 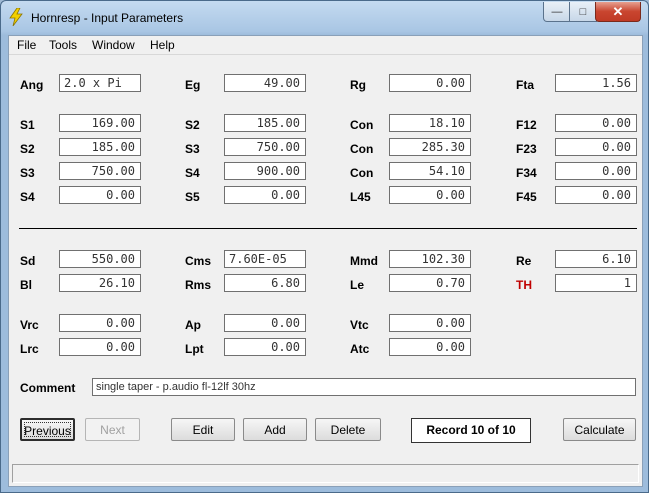 What do you see at coordinates (358, 85) in the screenshot?
I see `label-rg: Rg` at bounding box center [358, 85].